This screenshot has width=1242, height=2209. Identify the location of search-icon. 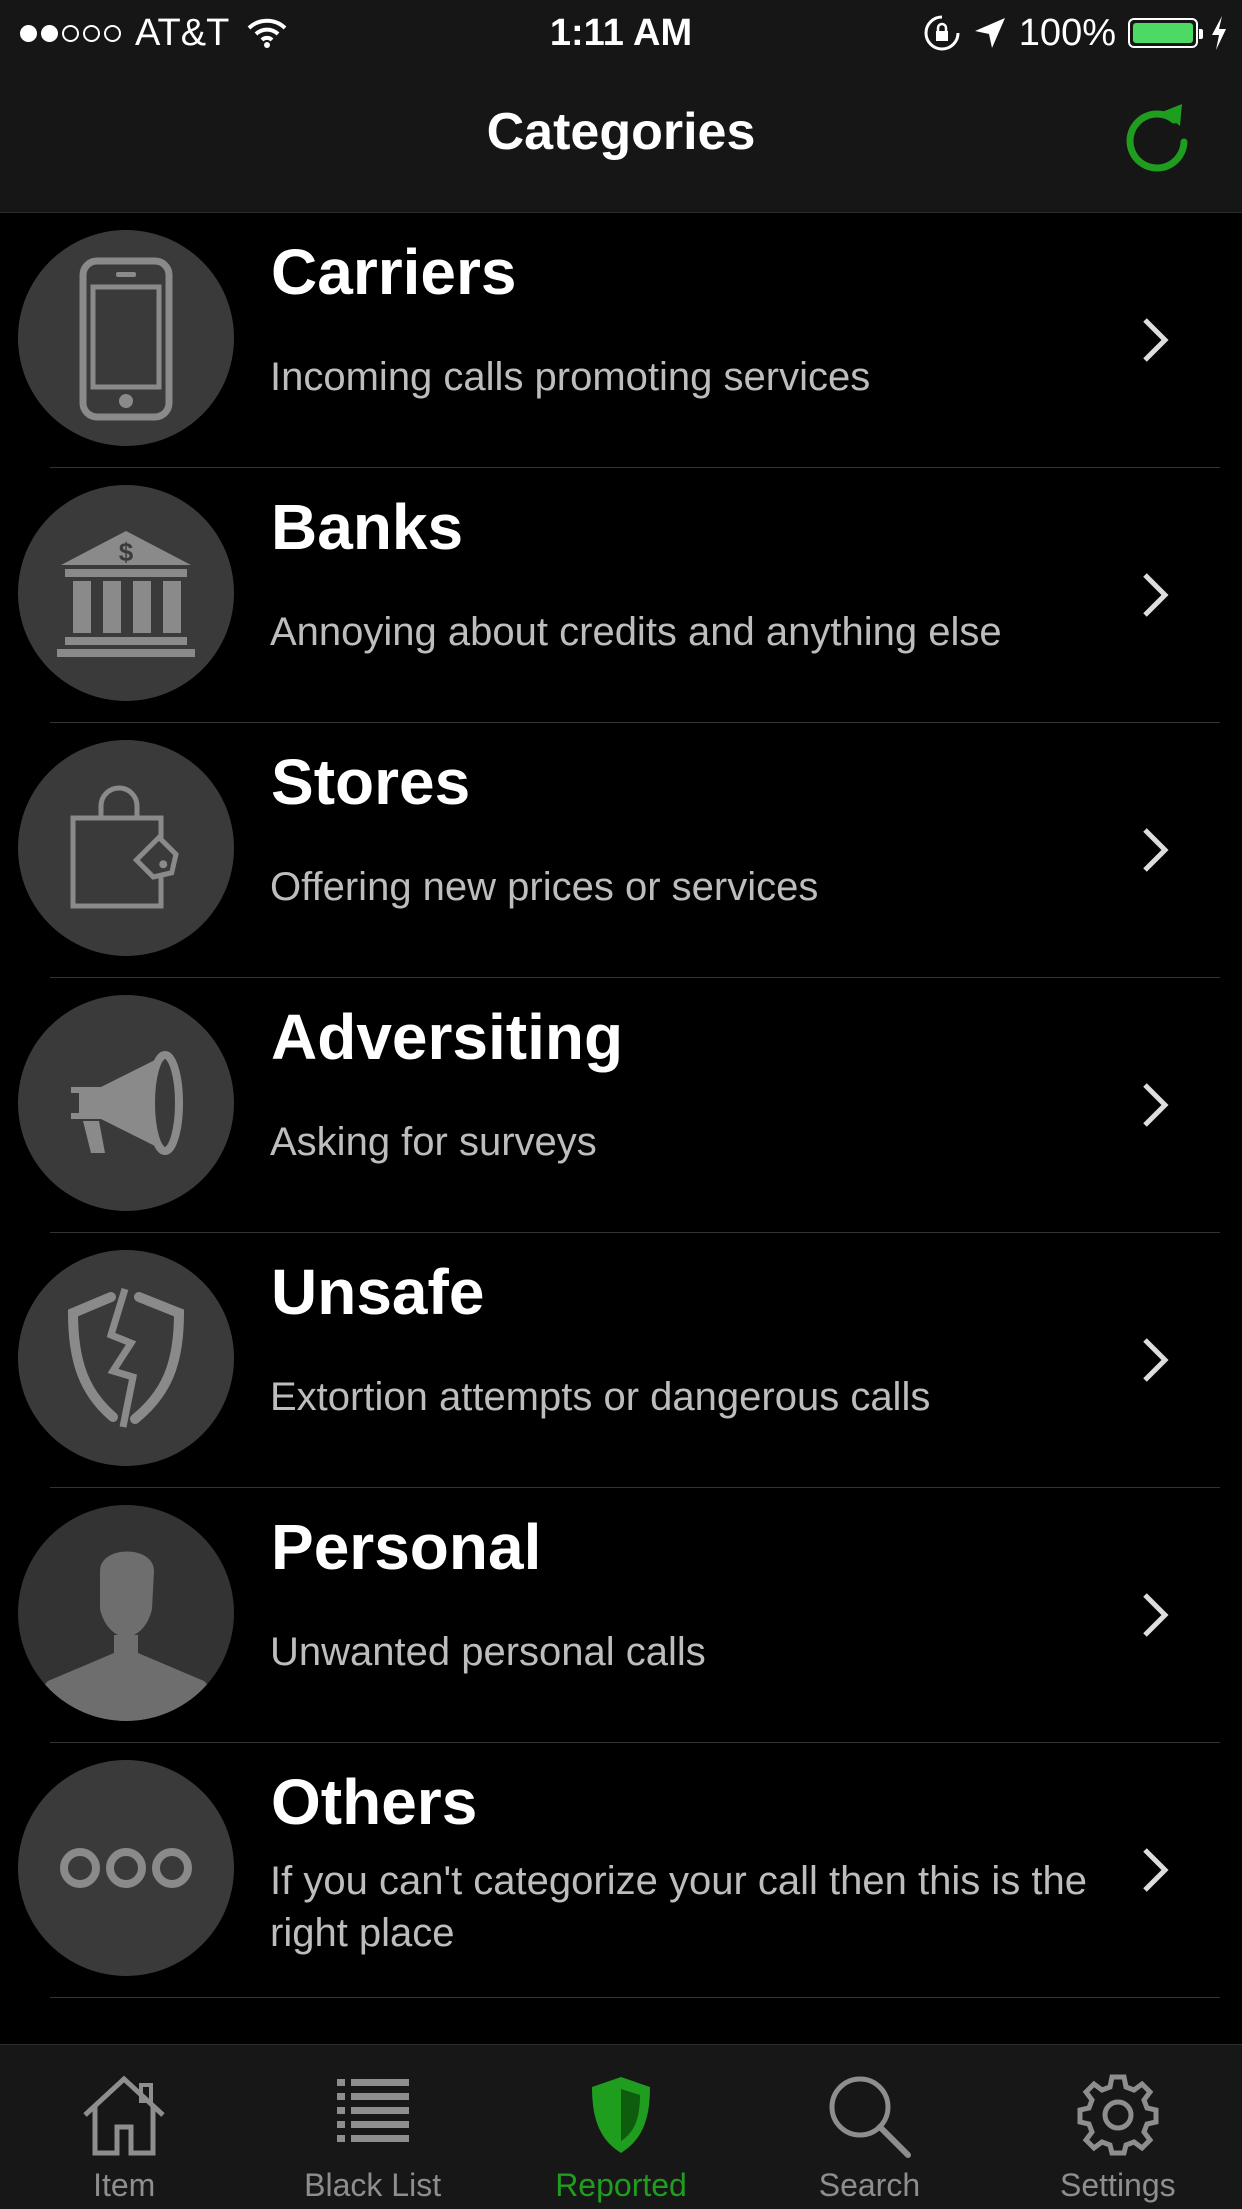
(870, 2117).